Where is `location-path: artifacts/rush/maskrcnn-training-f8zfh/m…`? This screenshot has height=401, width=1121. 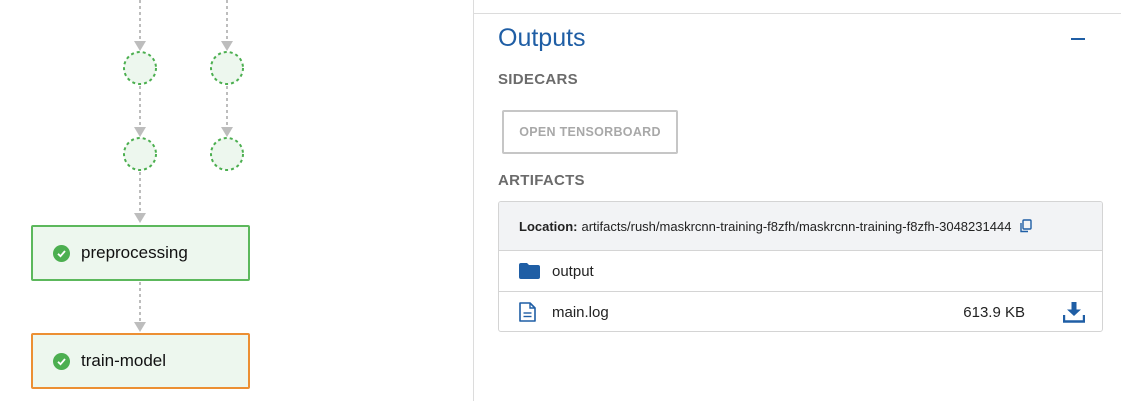
location-path: artifacts/rush/maskrcnn-training-f8zfh/m… is located at coordinates (796, 226).